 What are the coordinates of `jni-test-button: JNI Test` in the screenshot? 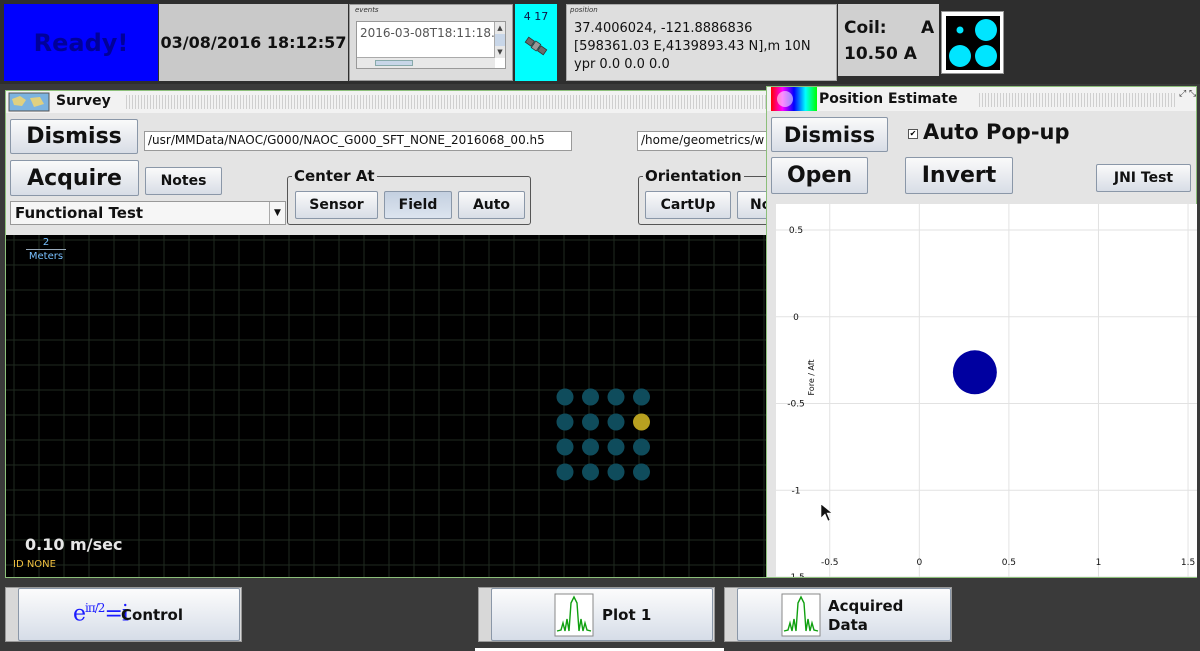 It's located at (1143, 178).